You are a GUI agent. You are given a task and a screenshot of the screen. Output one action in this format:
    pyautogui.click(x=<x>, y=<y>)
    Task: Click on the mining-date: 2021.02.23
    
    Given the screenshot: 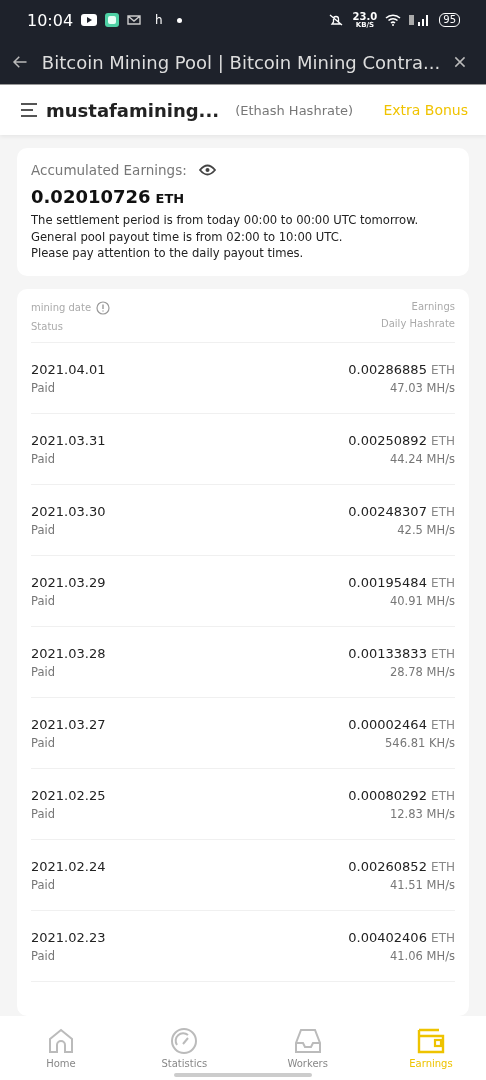 What is the action you would take?
    pyautogui.click(x=68, y=937)
    